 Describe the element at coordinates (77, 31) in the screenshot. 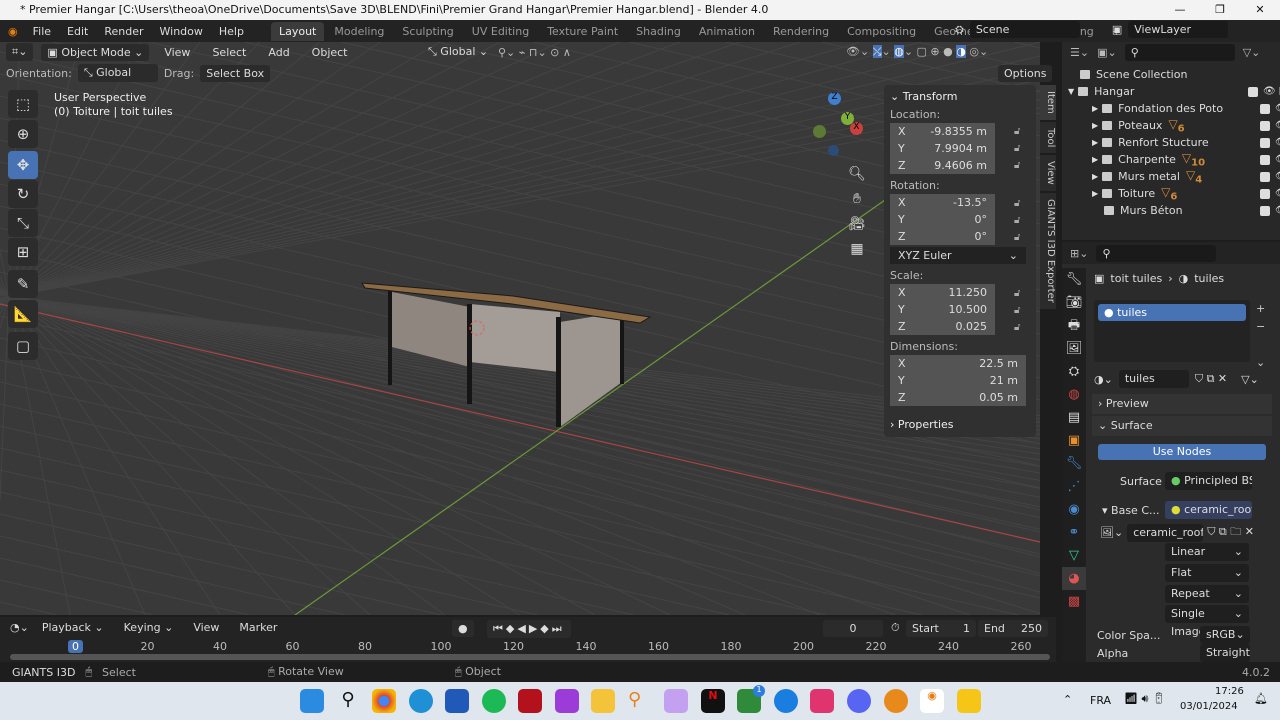

I see `menu-edit: Edit` at that location.